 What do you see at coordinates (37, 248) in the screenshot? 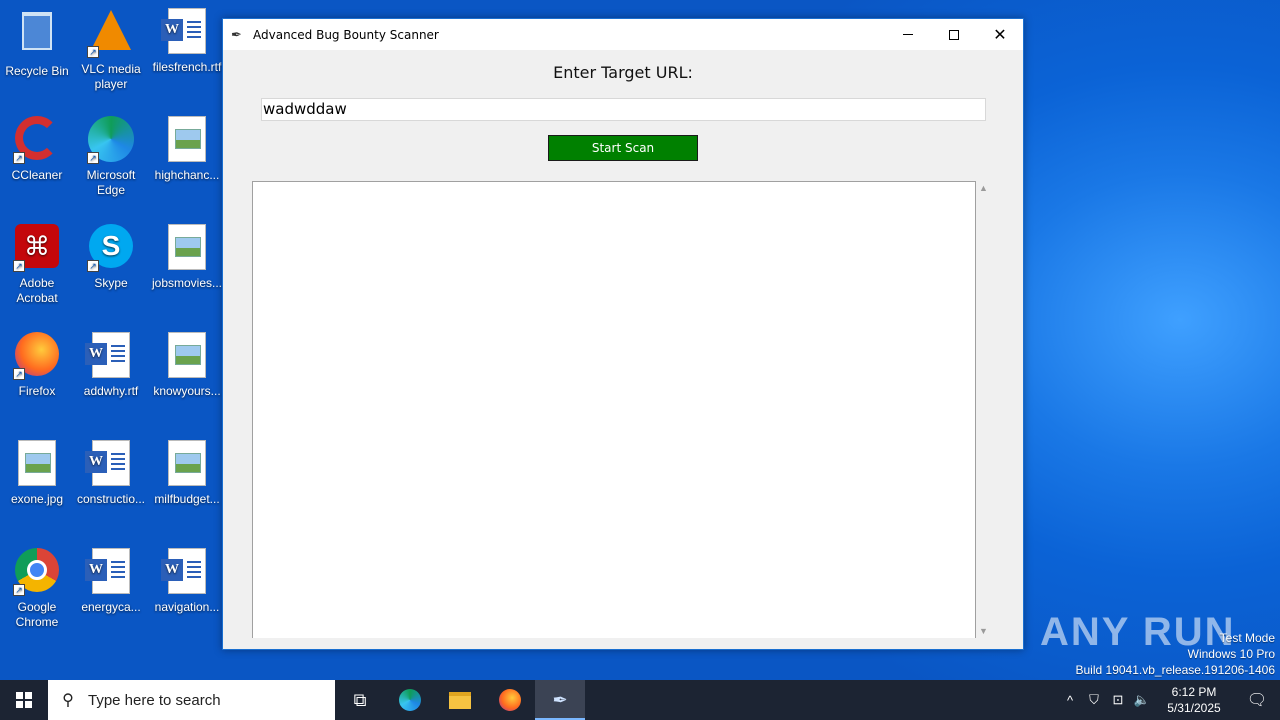
I see `adobe-acrobat-icon: ⌘ ↗` at bounding box center [37, 248].